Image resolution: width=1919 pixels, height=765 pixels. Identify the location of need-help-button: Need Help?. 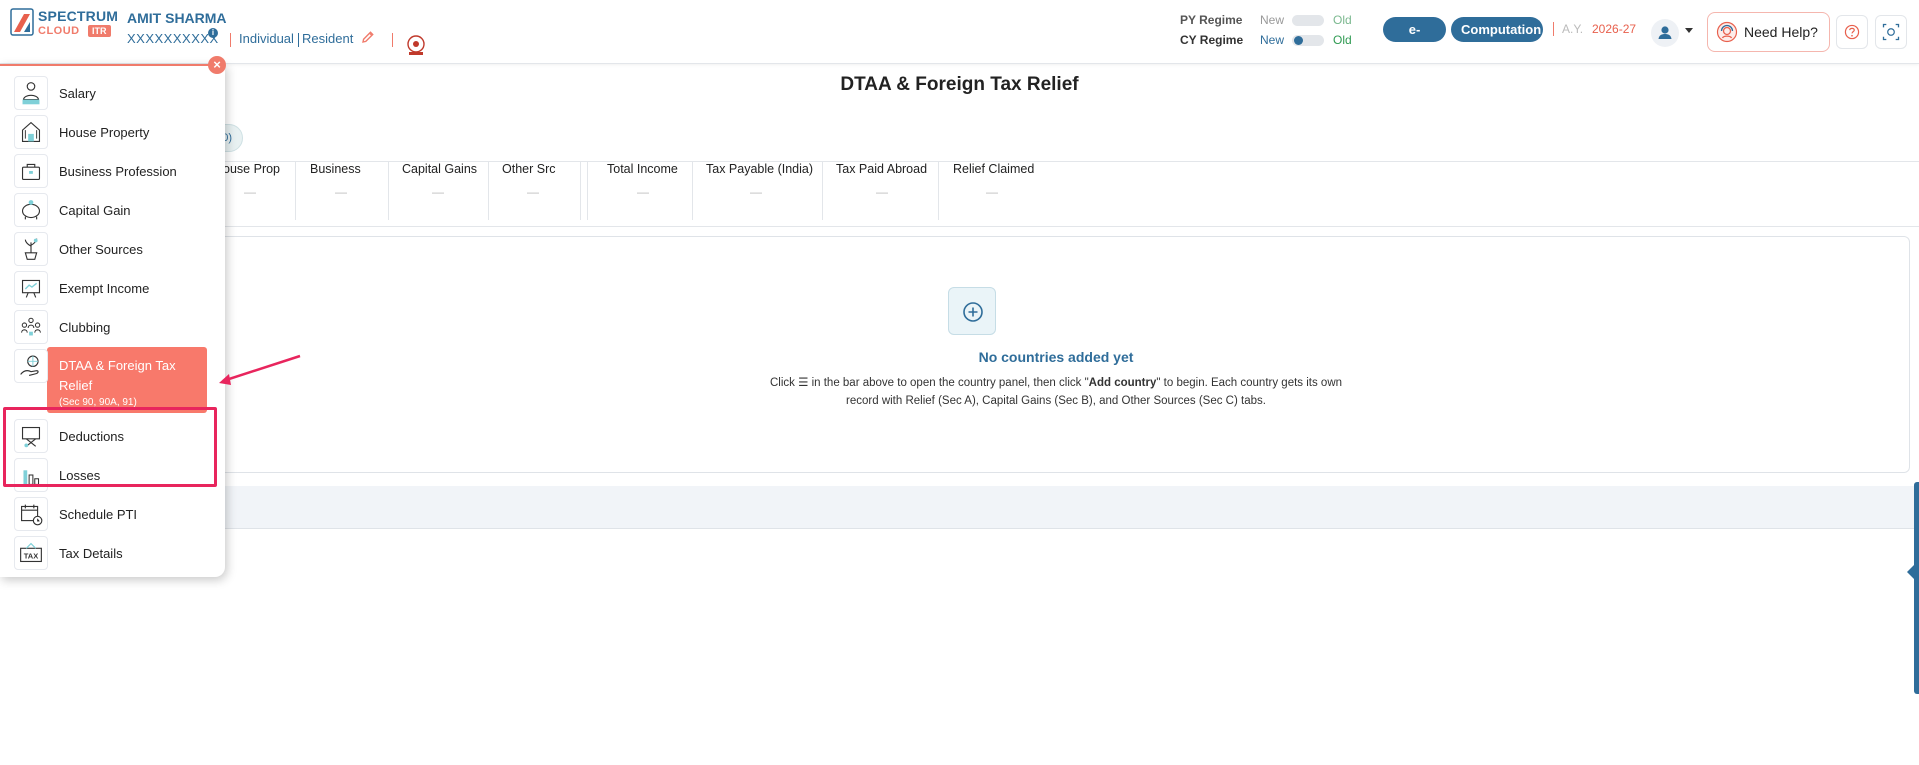
(1768, 32).